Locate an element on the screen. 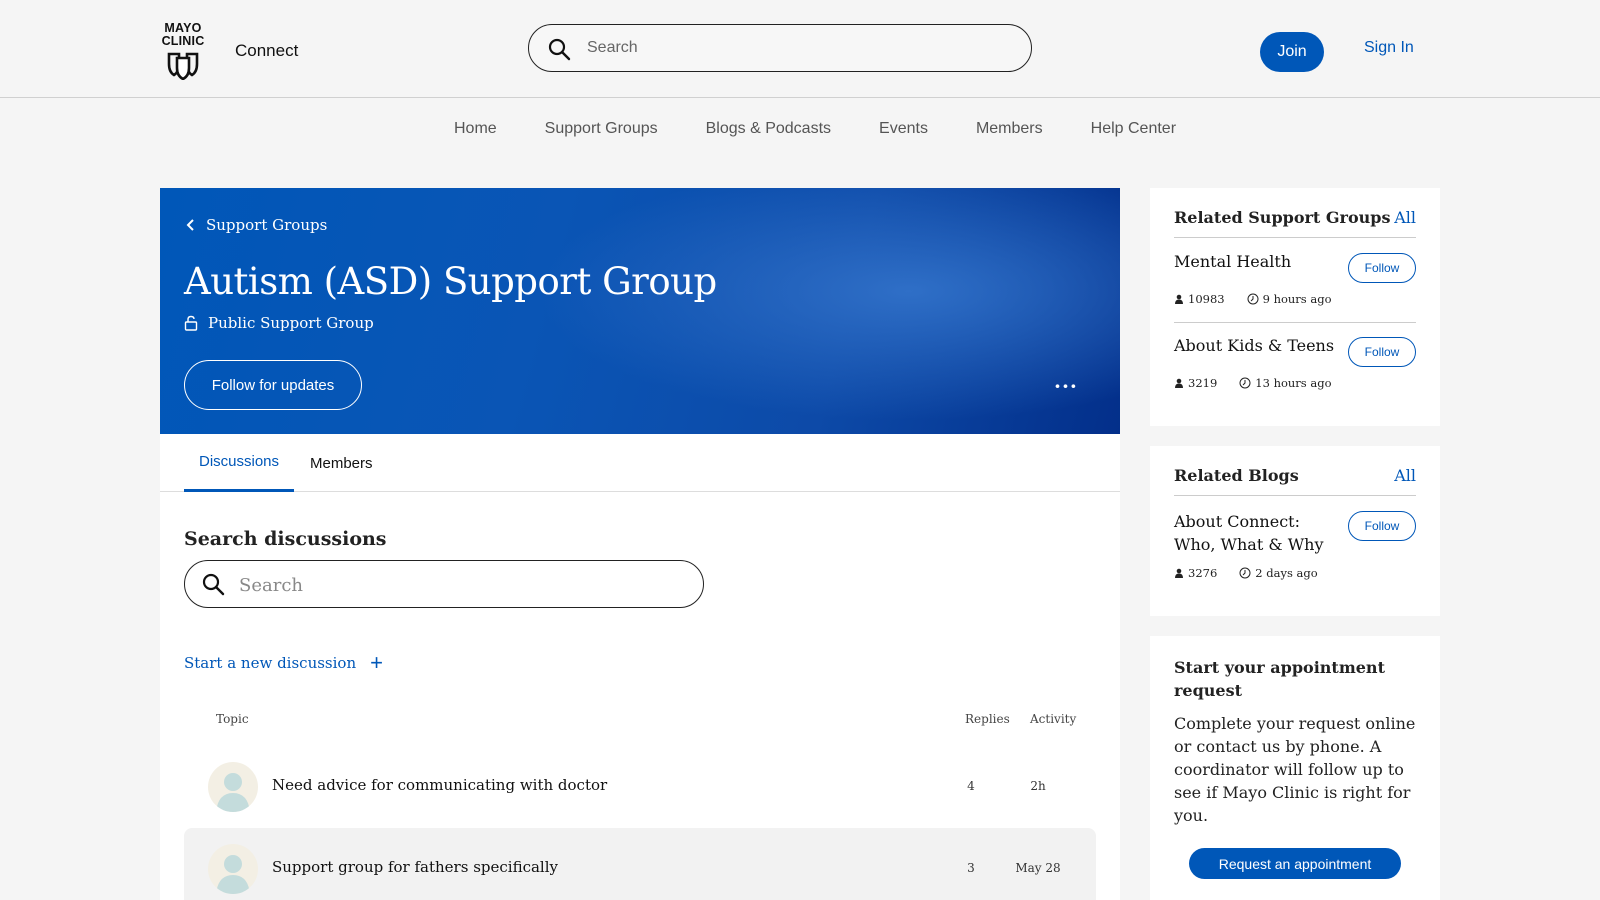  member-count: 10983 is located at coordinates (1206, 299).